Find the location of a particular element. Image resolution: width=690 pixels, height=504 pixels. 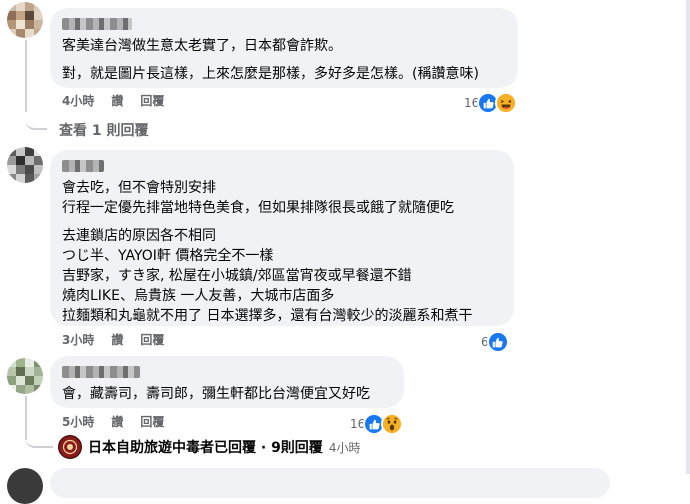

scrollbar is located at coordinates (688, 237).